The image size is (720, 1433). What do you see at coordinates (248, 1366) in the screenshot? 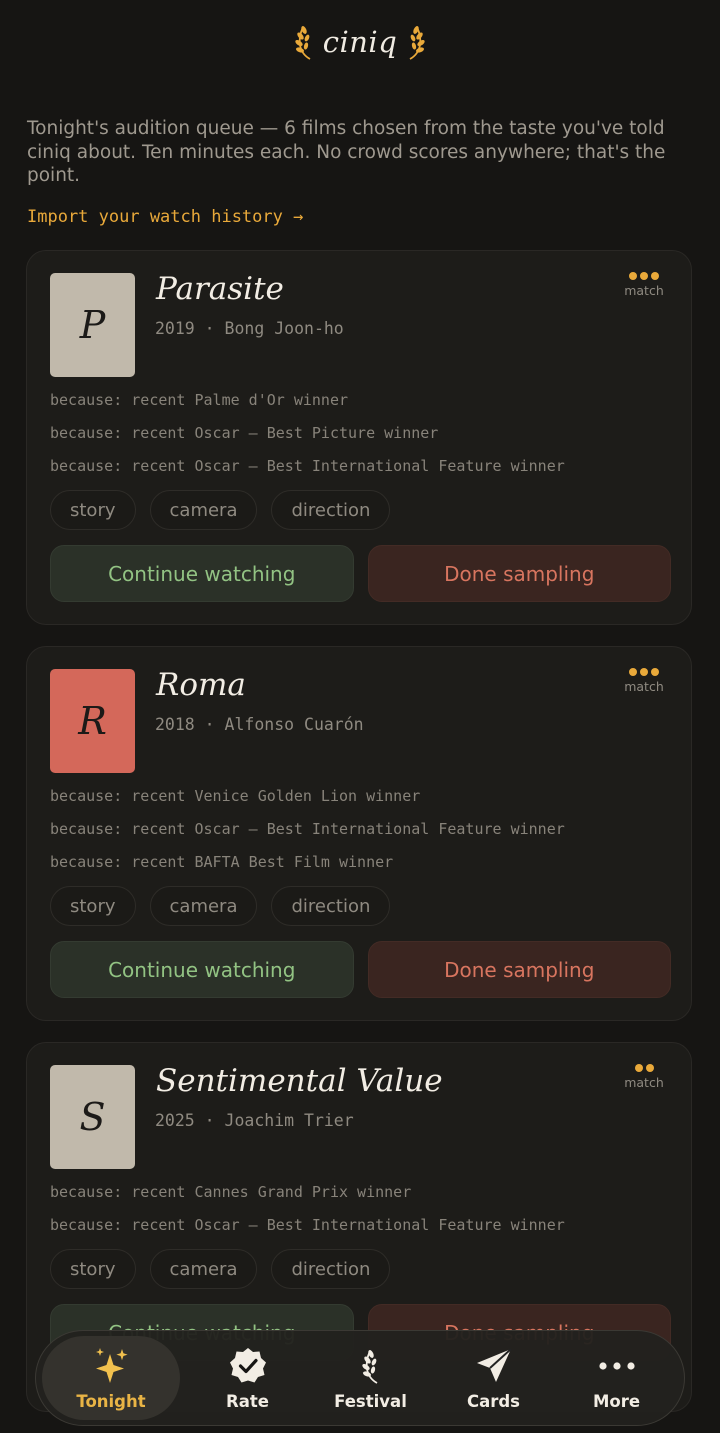
I see `verified-check-icon` at bounding box center [248, 1366].